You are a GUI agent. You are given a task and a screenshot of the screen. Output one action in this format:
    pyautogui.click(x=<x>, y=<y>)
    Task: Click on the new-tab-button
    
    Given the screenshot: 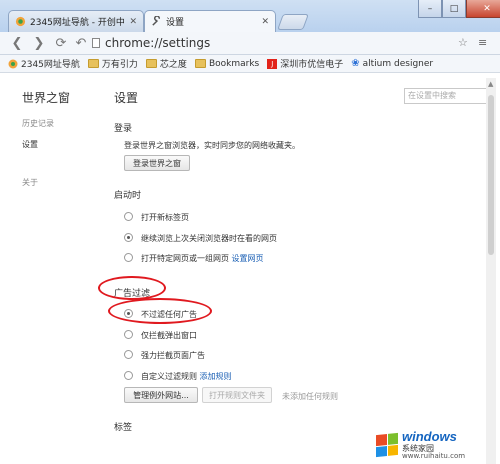 What is the action you would take?
    pyautogui.click(x=293, y=22)
    